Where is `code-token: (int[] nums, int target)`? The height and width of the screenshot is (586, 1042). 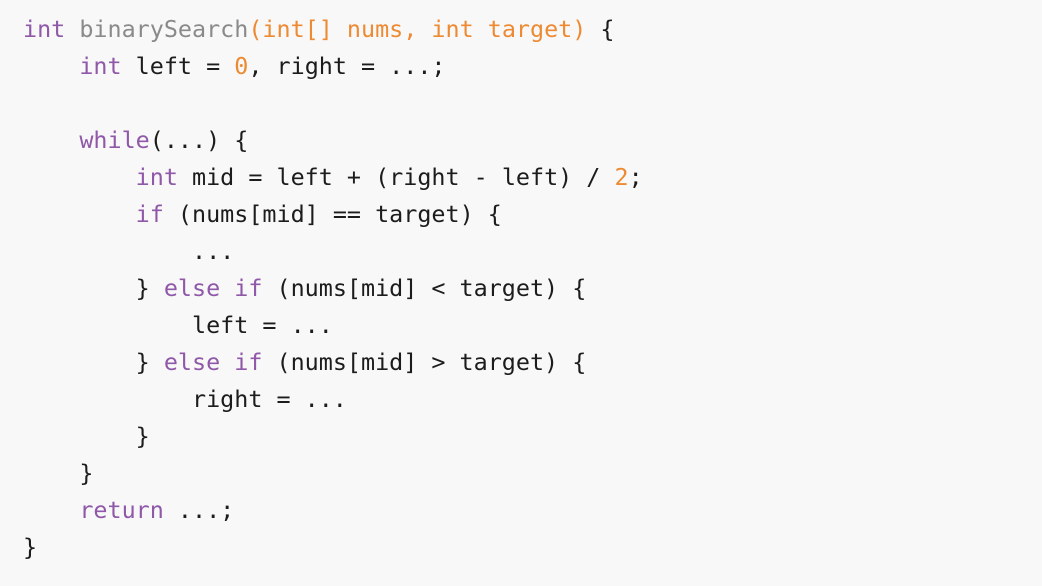
code-token: (int[] nums, int target) is located at coordinates (417, 29).